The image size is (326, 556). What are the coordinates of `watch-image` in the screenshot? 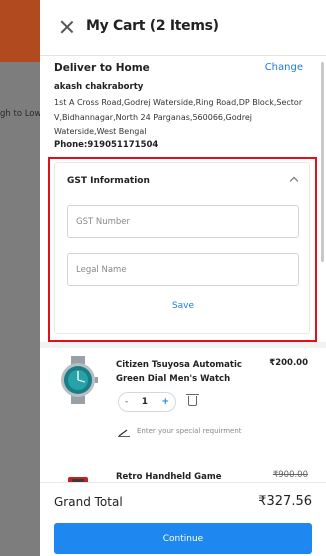 It's located at (79, 380).